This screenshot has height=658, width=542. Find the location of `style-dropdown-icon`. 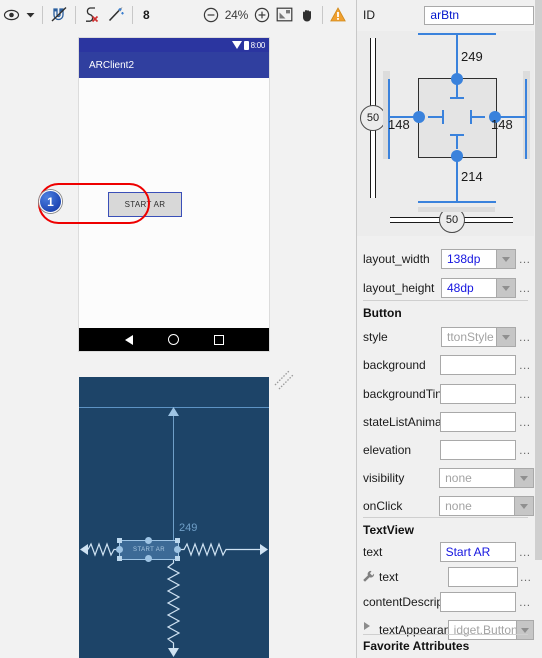

style-dropdown-icon is located at coordinates (506, 337).